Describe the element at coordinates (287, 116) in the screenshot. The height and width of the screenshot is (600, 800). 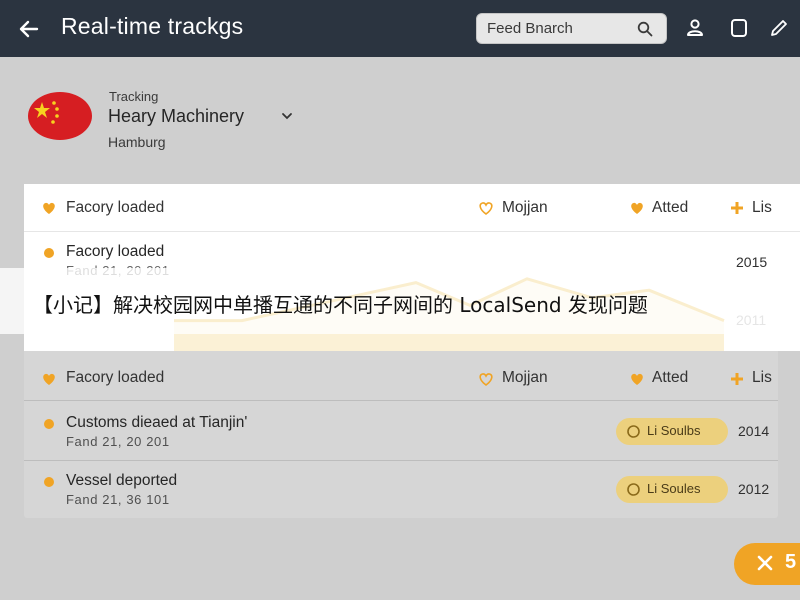
I see `chevron-down-icon` at that location.